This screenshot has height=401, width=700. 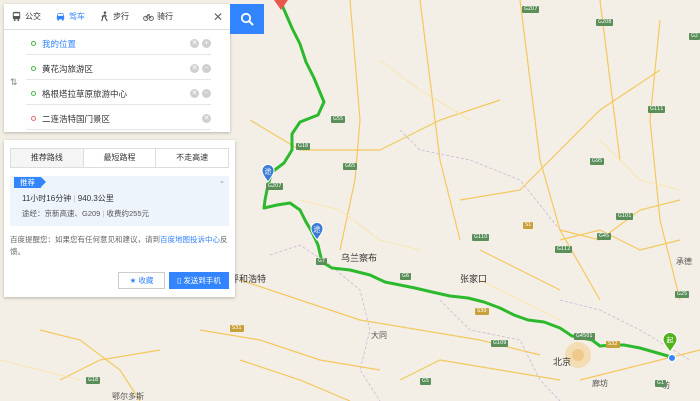 I want to click on search-icon, so click(x=247, y=19).